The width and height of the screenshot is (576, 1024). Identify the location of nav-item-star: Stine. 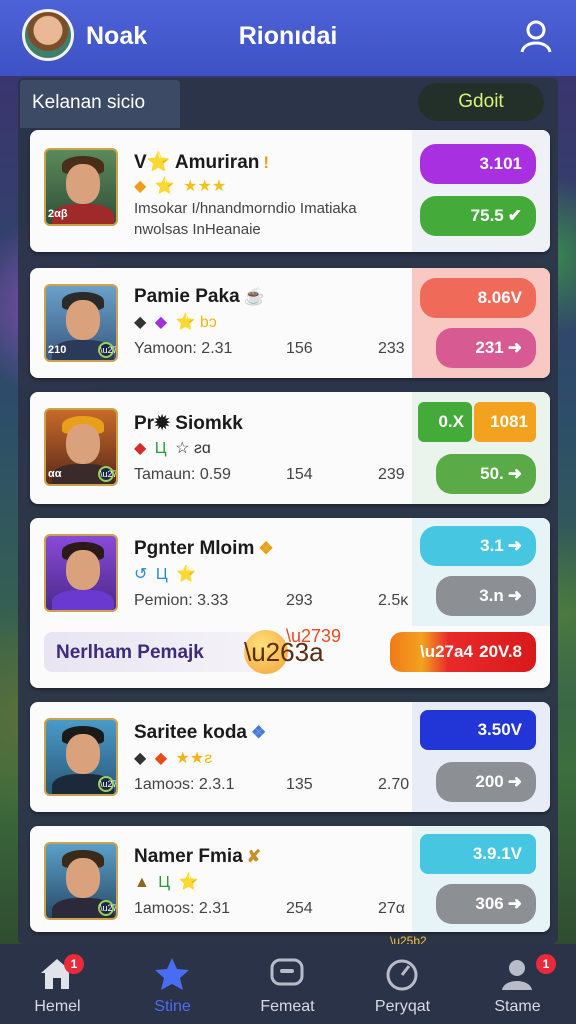
(172, 984).